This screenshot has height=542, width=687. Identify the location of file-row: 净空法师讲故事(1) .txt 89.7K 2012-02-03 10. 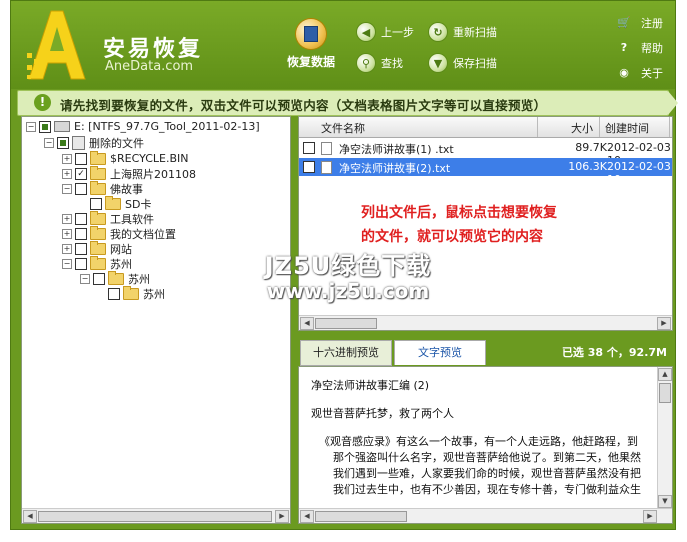
(485, 153).